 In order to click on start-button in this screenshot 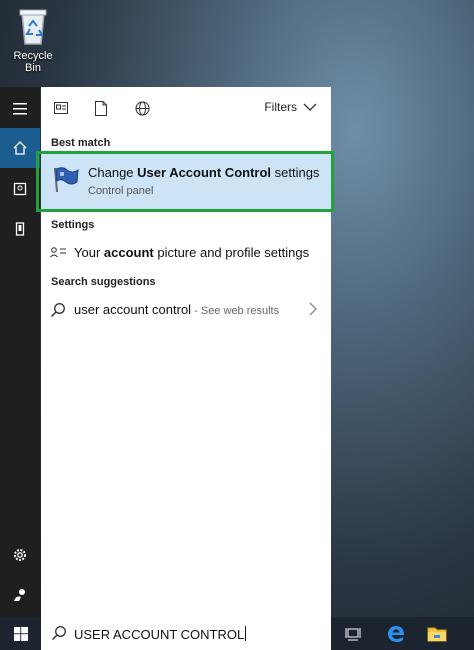, I will do `click(20, 633)`.